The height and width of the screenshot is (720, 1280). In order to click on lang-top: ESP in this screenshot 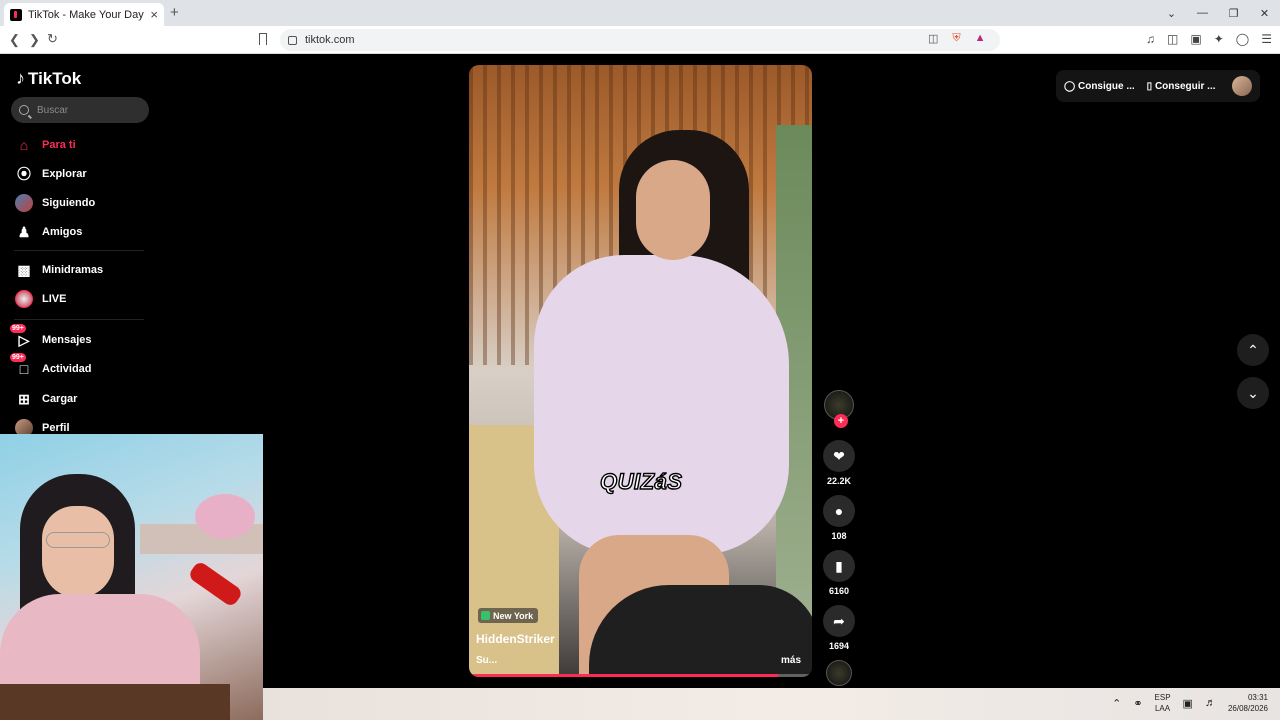, I will do `click(1162, 697)`.